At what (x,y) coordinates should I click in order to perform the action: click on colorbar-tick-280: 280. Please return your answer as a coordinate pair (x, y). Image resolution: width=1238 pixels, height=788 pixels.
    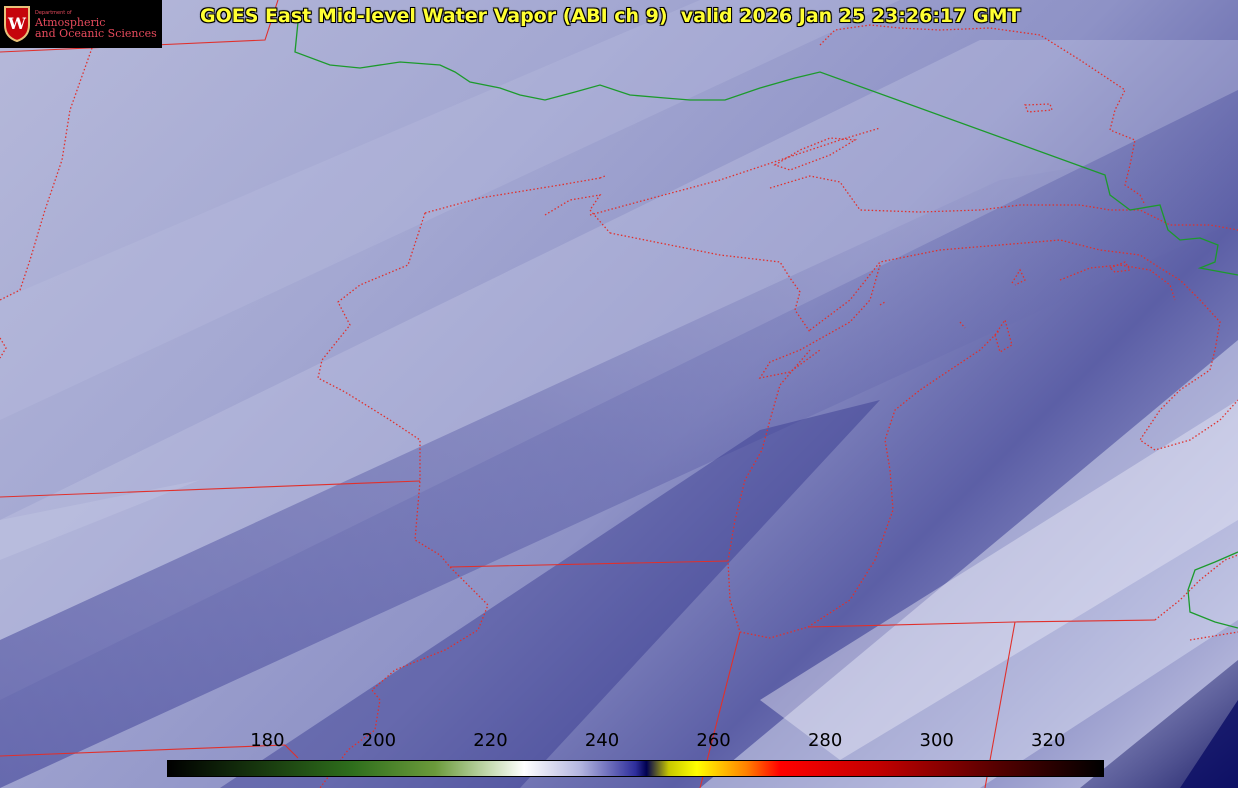
    Looking at the image, I should click on (825, 740).